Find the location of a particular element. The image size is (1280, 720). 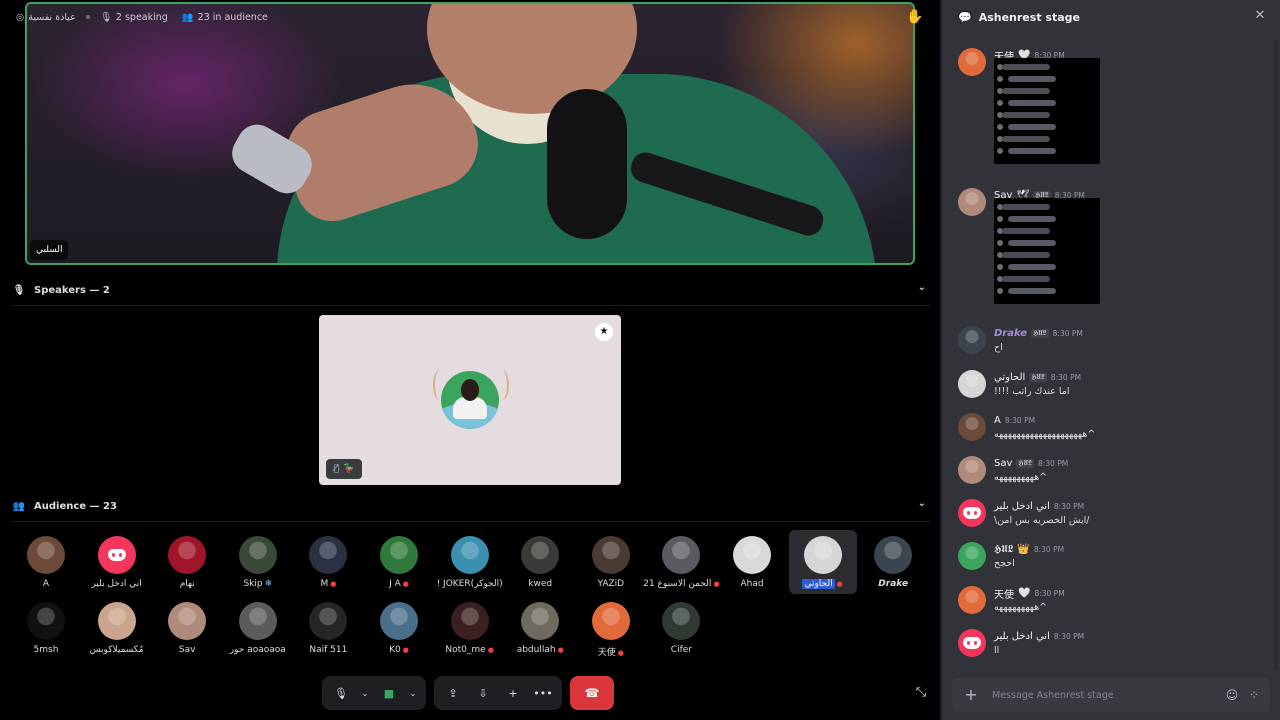

video-options-chevron-icon: ⌄ is located at coordinates (413, 693).